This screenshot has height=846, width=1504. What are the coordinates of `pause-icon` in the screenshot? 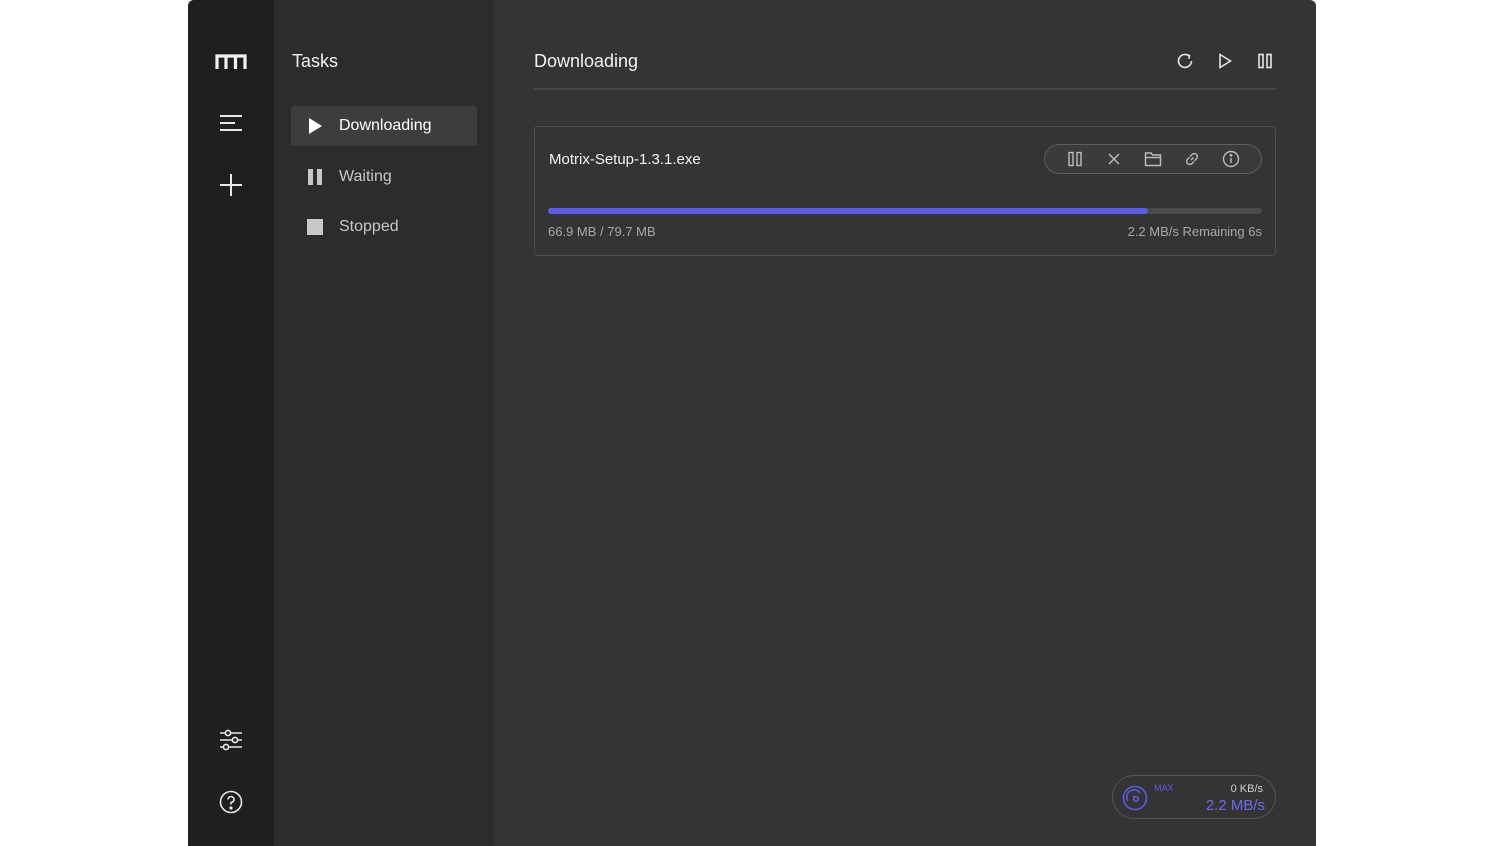 It's located at (315, 177).